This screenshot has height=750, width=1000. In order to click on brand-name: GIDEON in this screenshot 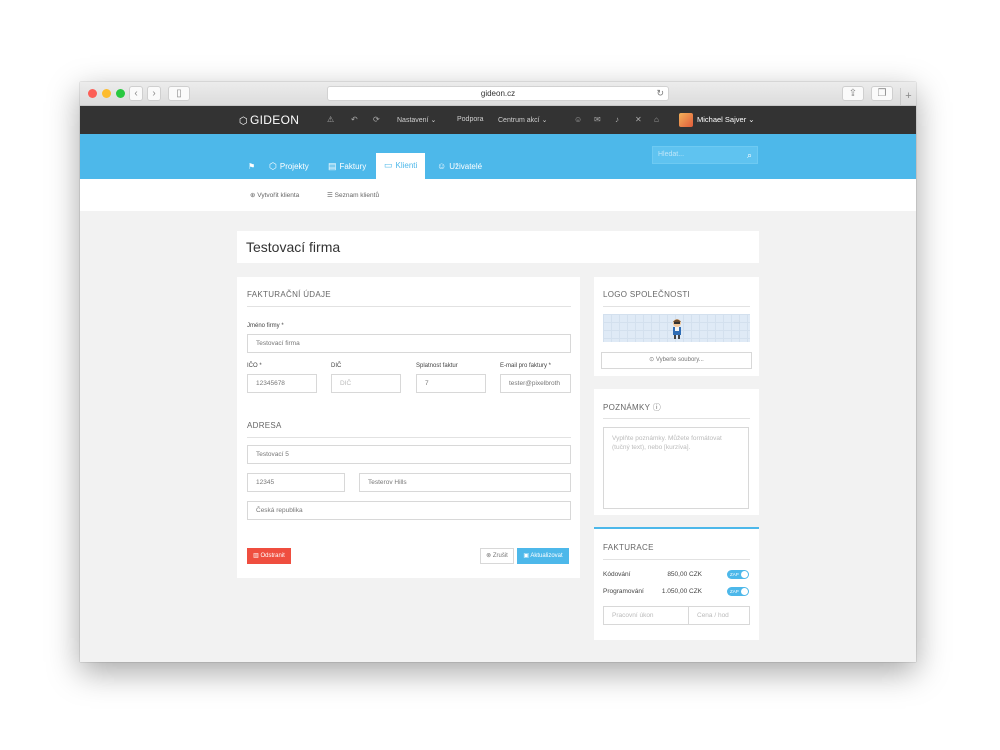, I will do `click(275, 120)`.